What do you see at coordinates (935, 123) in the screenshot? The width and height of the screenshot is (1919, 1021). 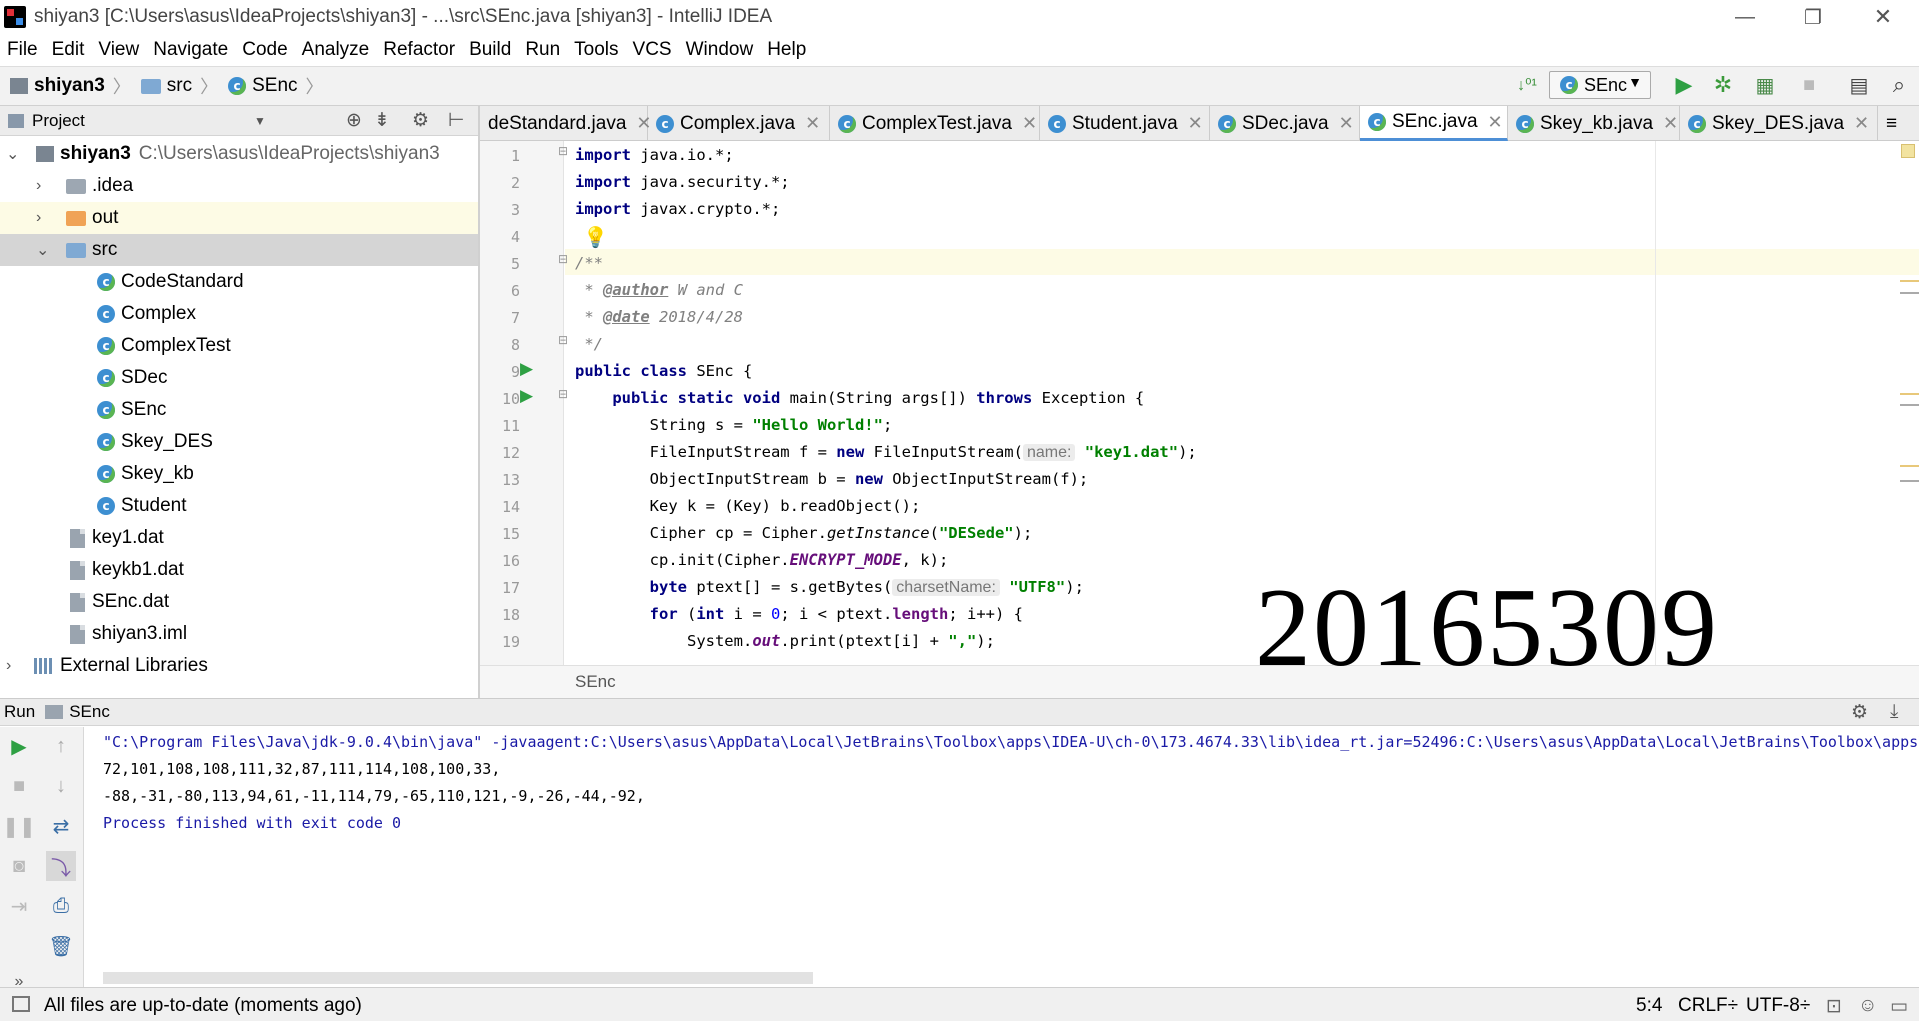 I see `tab-complextest: c ComplexTest.java ✕` at bounding box center [935, 123].